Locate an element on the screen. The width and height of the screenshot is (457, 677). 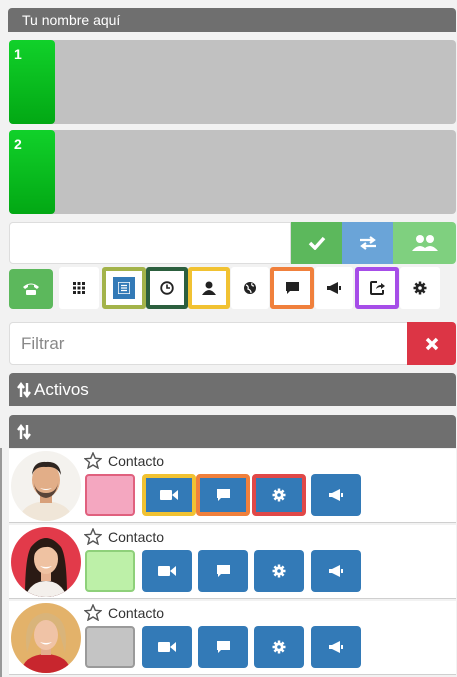
share-icon is located at coordinates (377, 288).